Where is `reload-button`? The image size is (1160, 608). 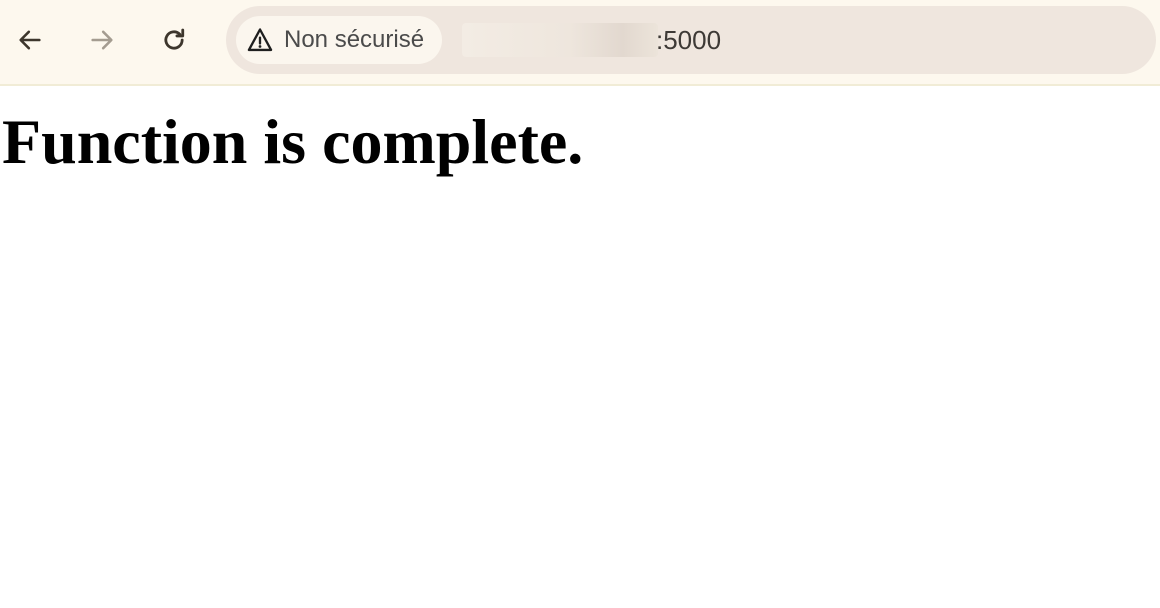
reload-button is located at coordinates (174, 40).